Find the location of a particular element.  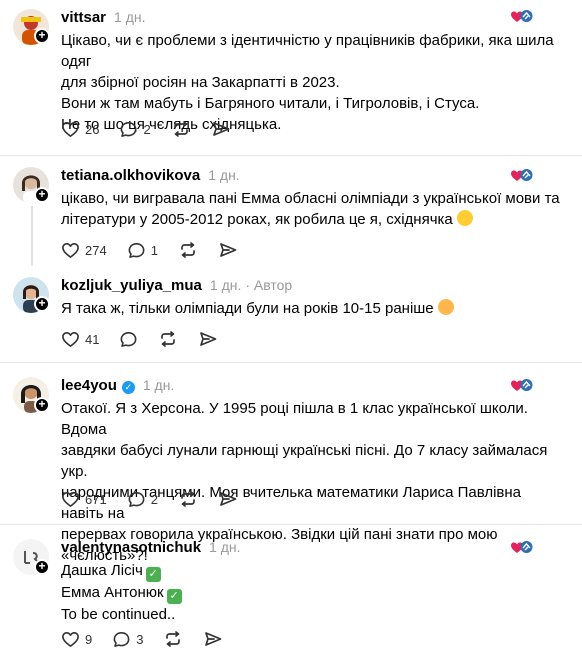

reply-button: 3 is located at coordinates (127, 639).